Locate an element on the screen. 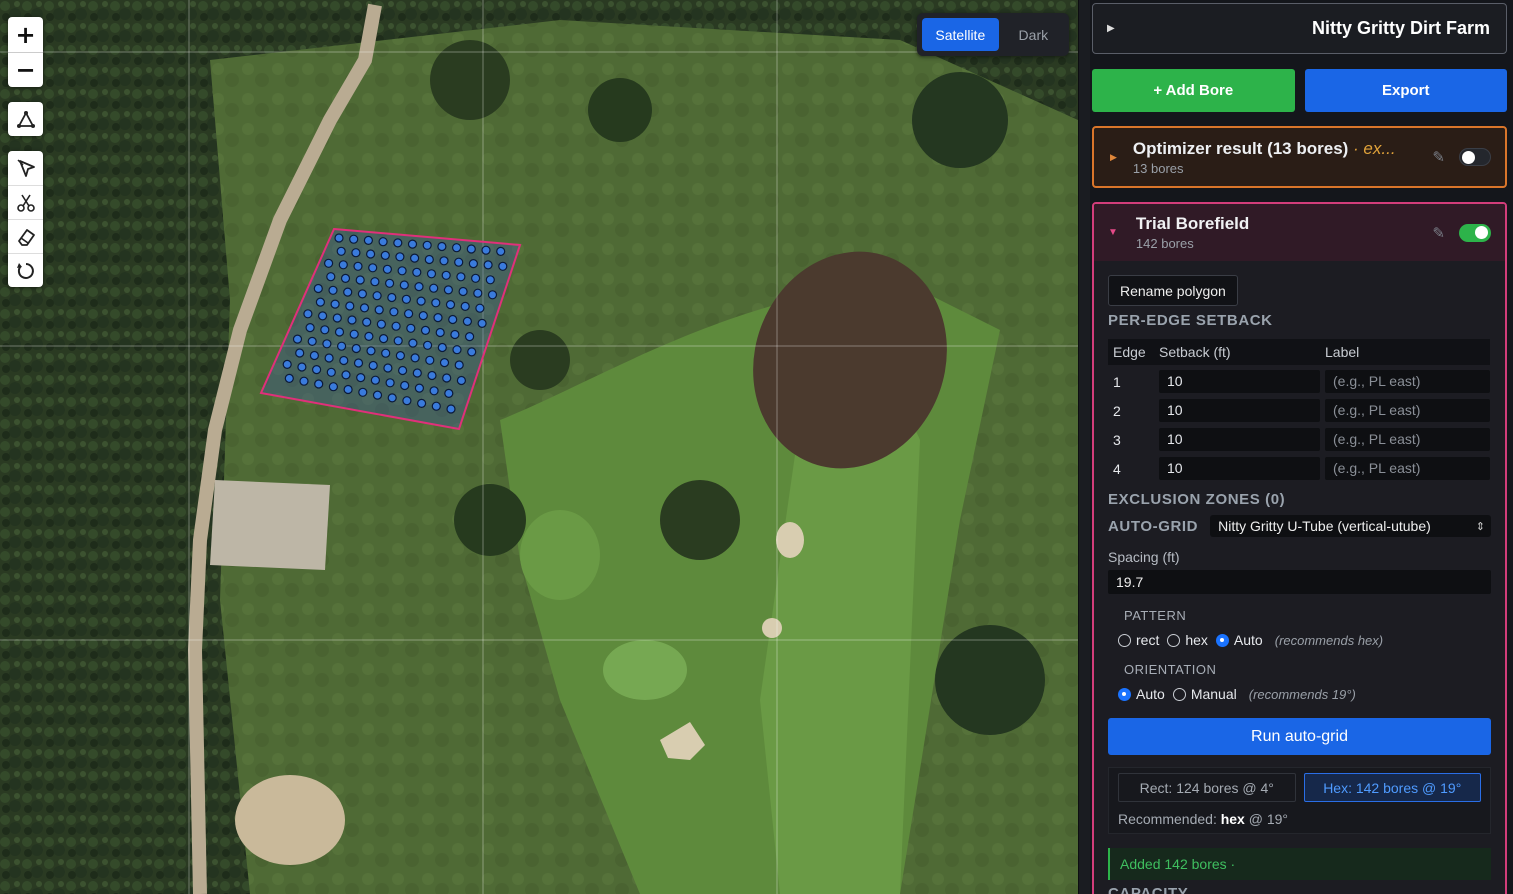 This screenshot has height=894, width=1513. exclusion-zones-heading: EXCLUSION ZONES (0) is located at coordinates (1299, 499).